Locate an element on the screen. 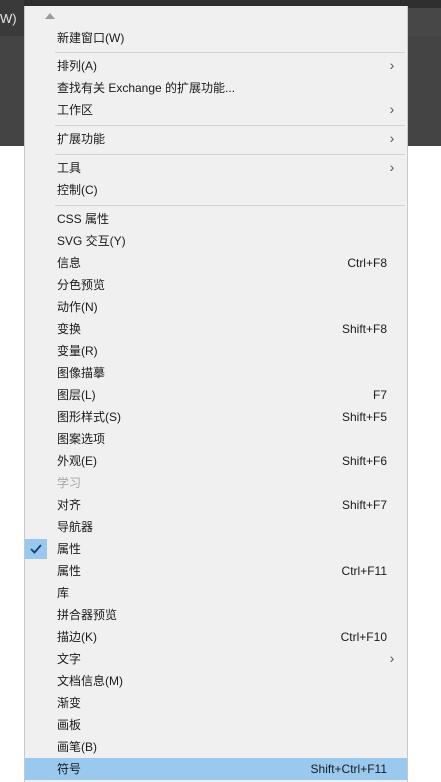 This screenshot has height=782, width=441. menu-item-gradient: 渐变 is located at coordinates (216, 703).